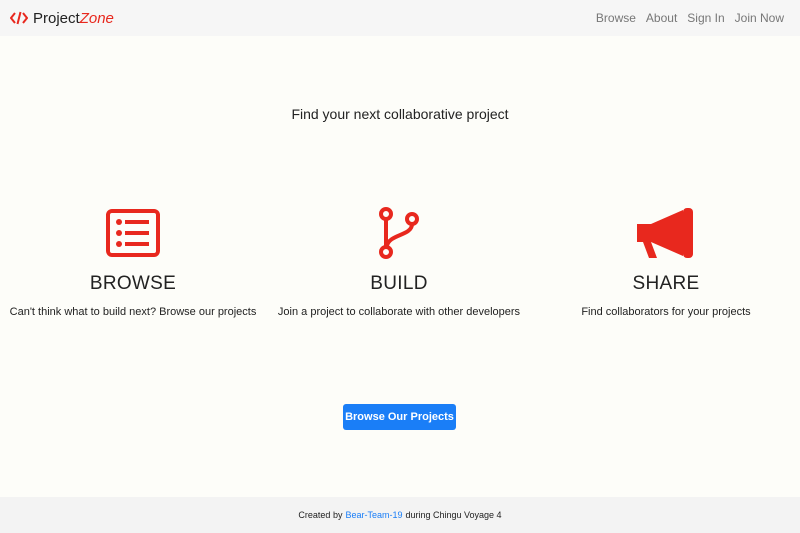 This screenshot has width=800, height=533. What do you see at coordinates (373, 515) in the screenshot?
I see `footer-team-link: Bear-Team-19` at bounding box center [373, 515].